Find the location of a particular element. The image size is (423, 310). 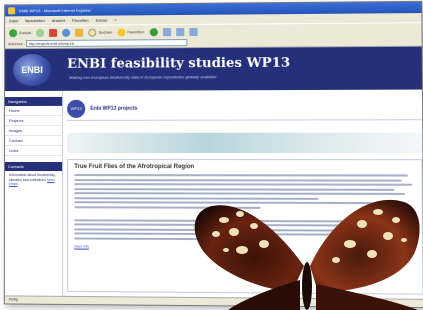

mail-icon is located at coordinates (179, 31).